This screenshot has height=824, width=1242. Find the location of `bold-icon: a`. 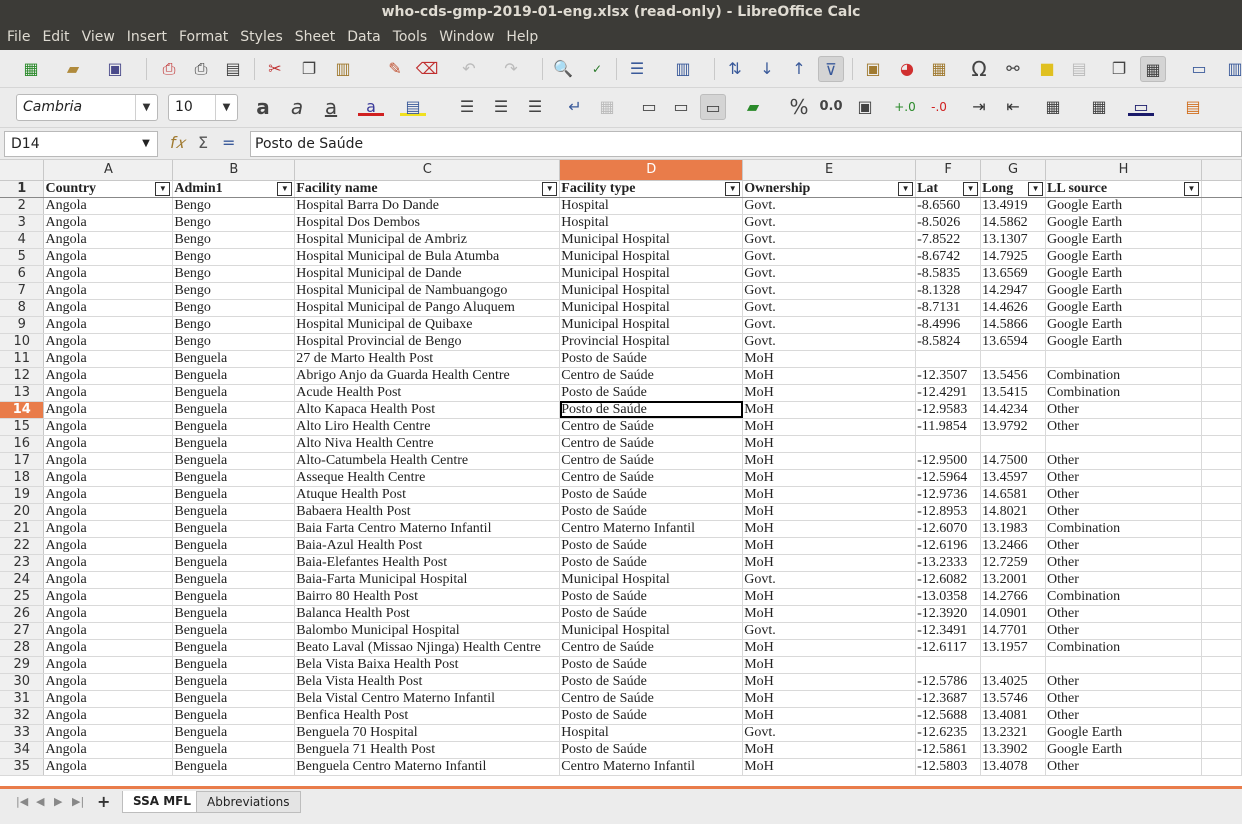

bold-icon: a is located at coordinates (263, 107).